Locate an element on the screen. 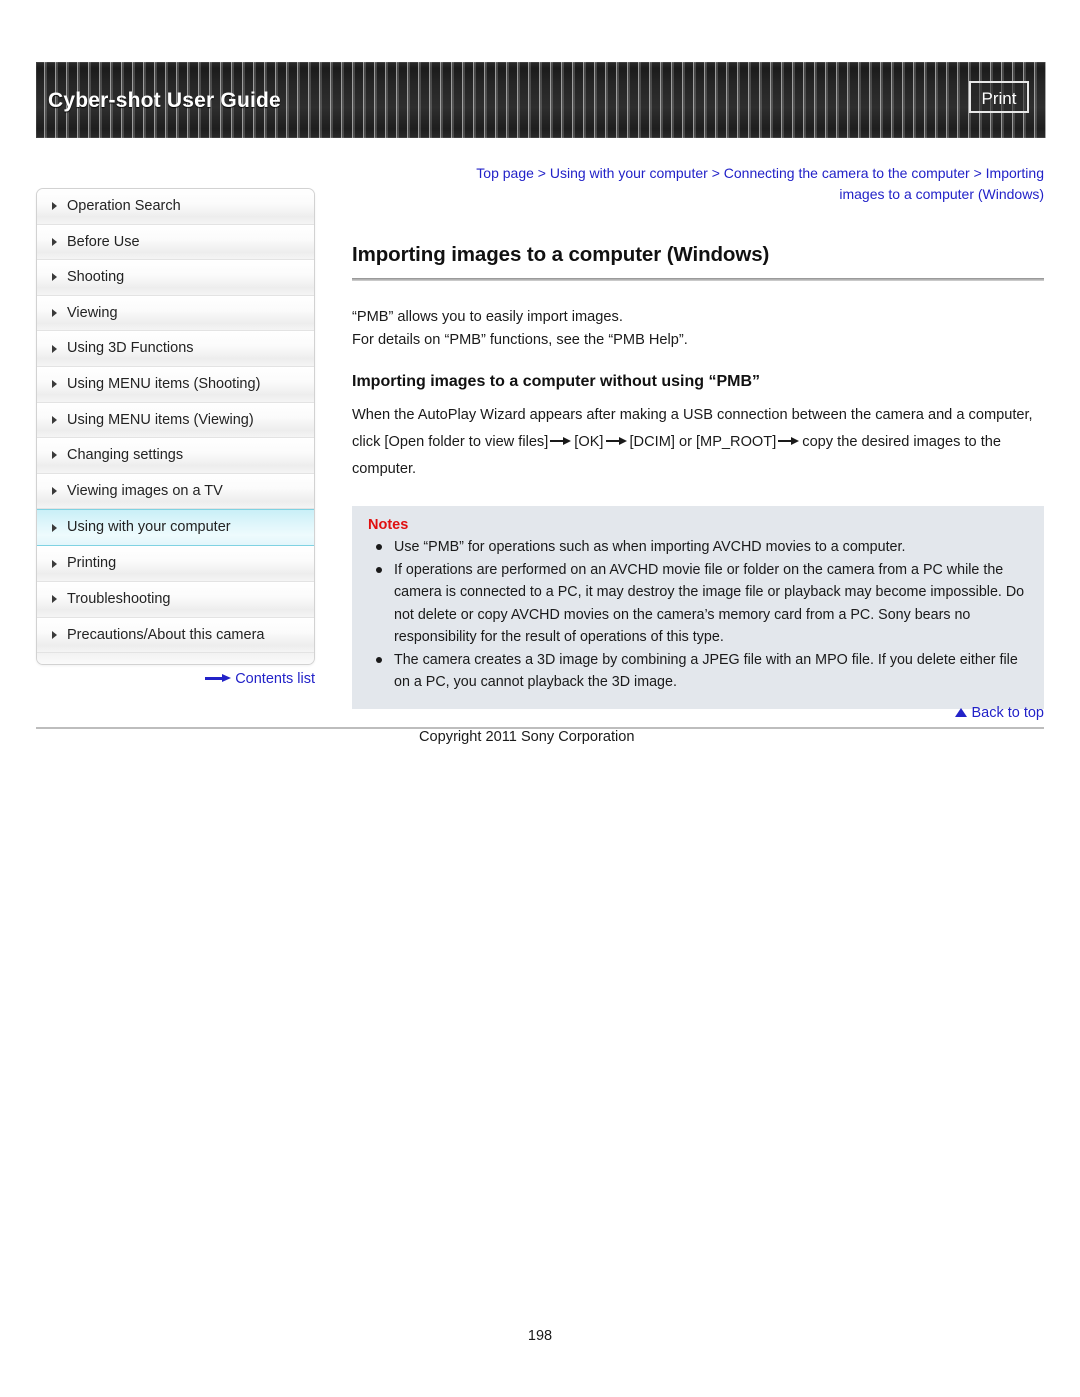  sidebar-item-operation-search: Operation Search is located at coordinates (175, 207).